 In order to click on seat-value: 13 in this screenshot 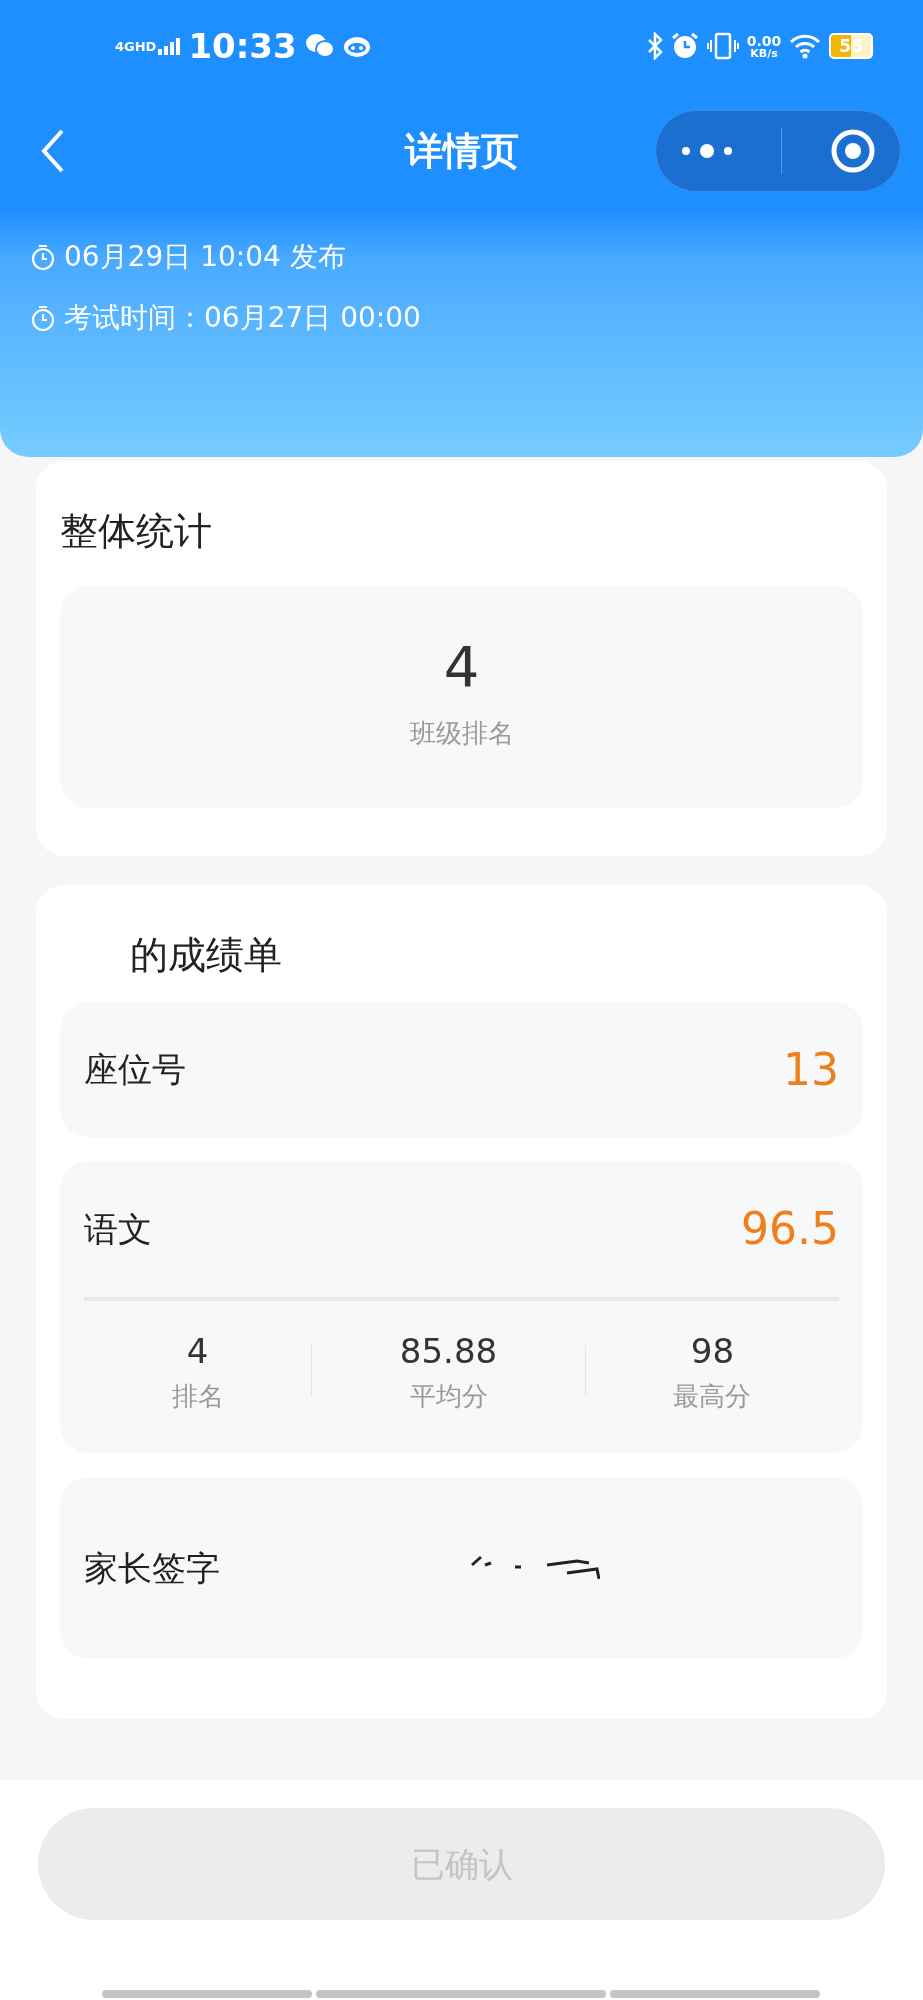, I will do `click(811, 1069)`.